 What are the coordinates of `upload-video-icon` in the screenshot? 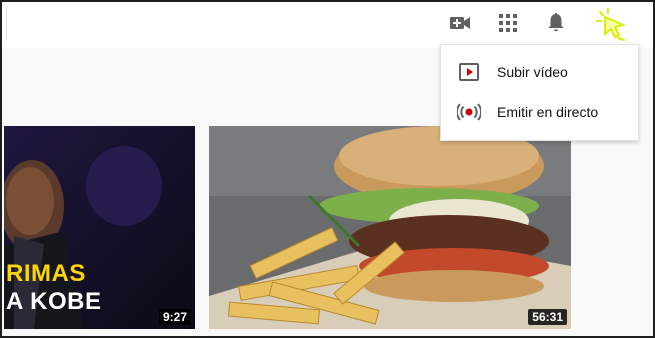 It's located at (469, 72).